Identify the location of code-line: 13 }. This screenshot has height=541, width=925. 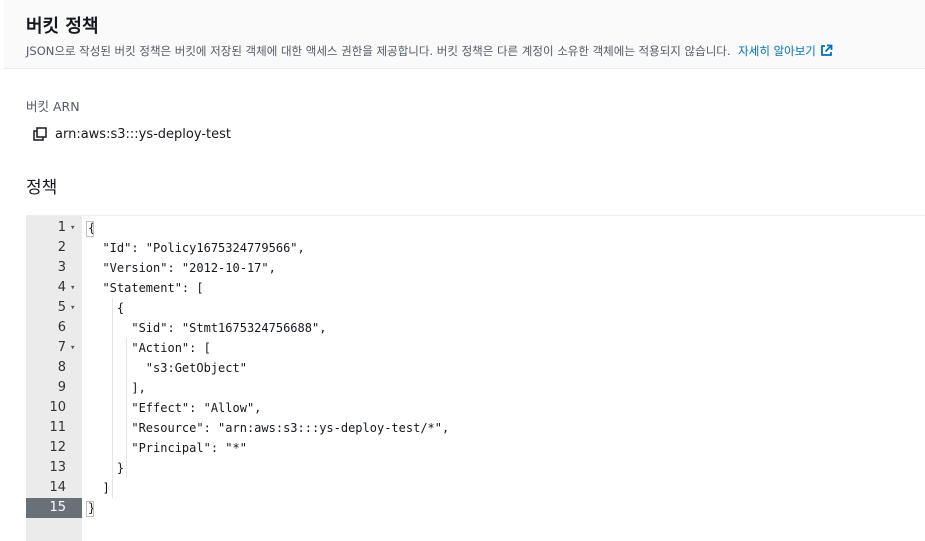
(475, 468).